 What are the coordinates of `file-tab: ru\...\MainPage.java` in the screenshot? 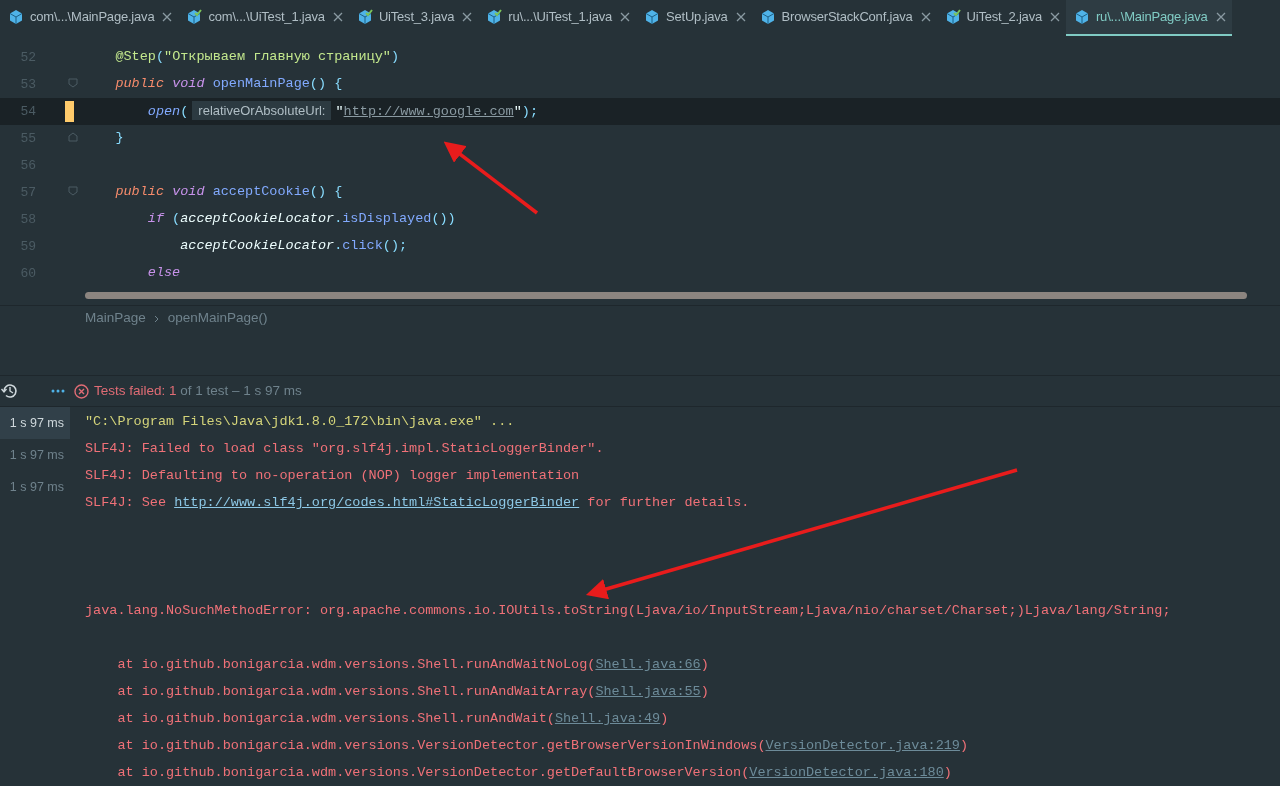 It's located at (1149, 18).